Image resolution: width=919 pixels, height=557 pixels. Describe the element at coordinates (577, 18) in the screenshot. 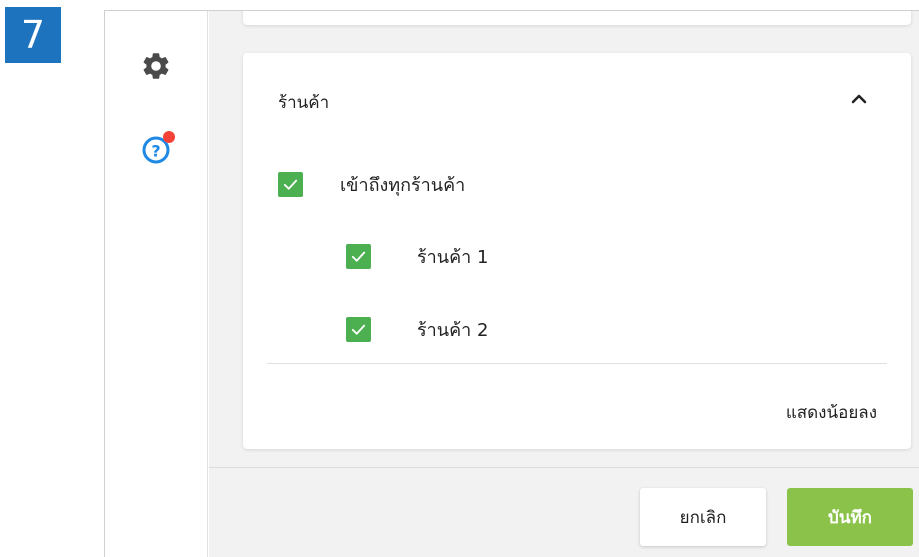

I see `previous-card` at that location.